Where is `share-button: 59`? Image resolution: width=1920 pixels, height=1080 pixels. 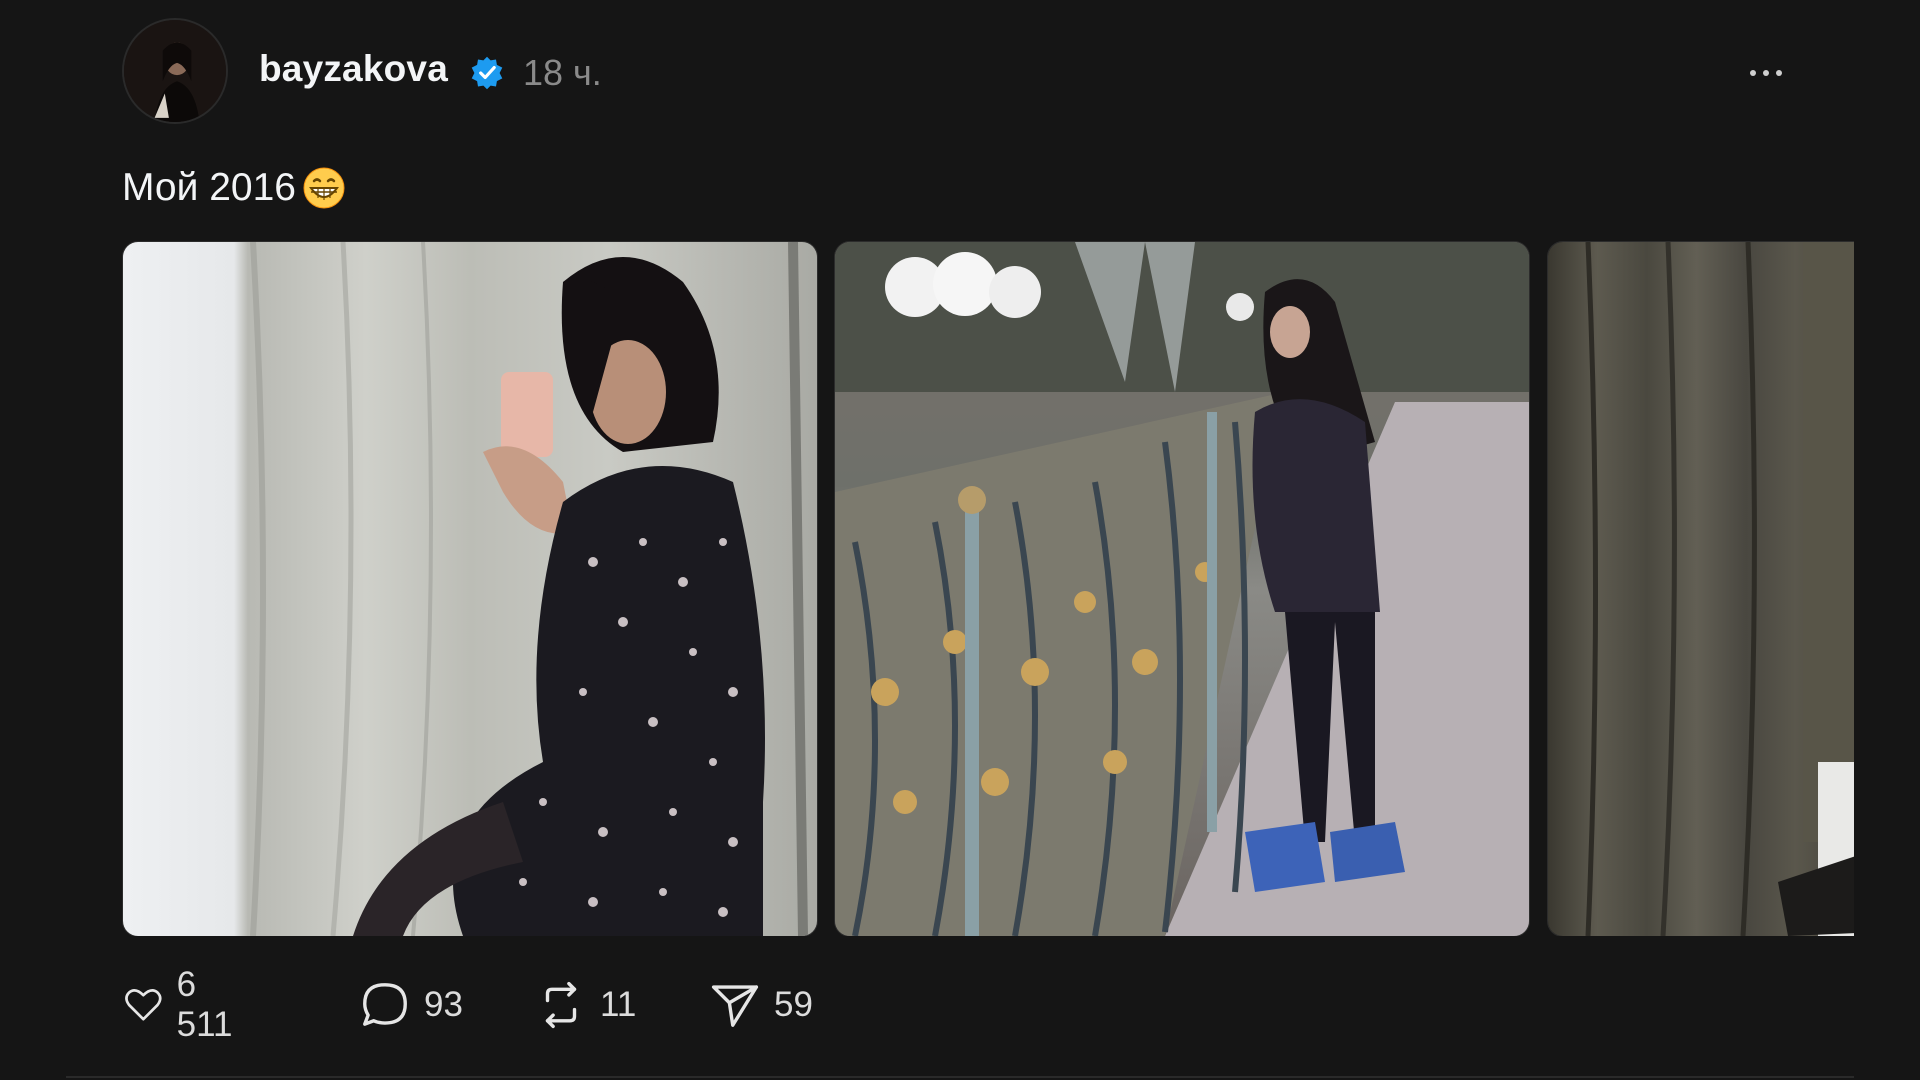 share-button: 59 is located at coordinates (760, 1005).